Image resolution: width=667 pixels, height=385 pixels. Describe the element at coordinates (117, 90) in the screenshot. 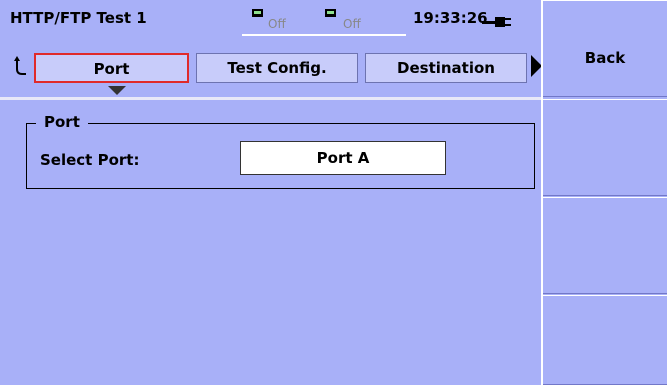

I see `selected-tab-pointer-icon` at that location.